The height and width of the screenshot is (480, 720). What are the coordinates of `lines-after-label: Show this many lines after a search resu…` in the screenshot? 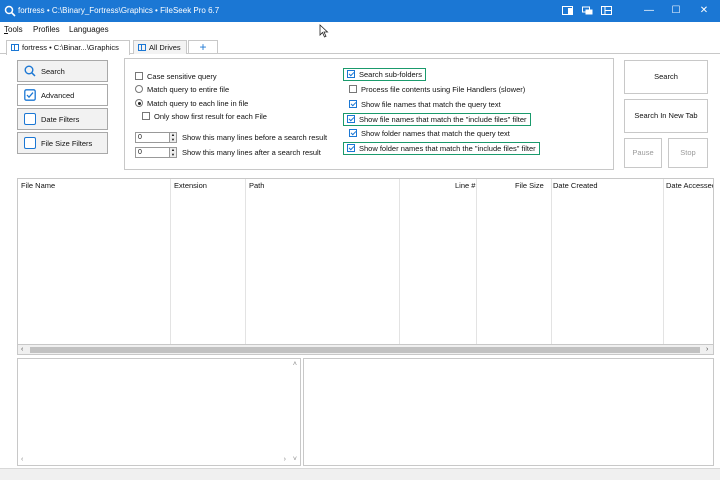 It's located at (251, 152).